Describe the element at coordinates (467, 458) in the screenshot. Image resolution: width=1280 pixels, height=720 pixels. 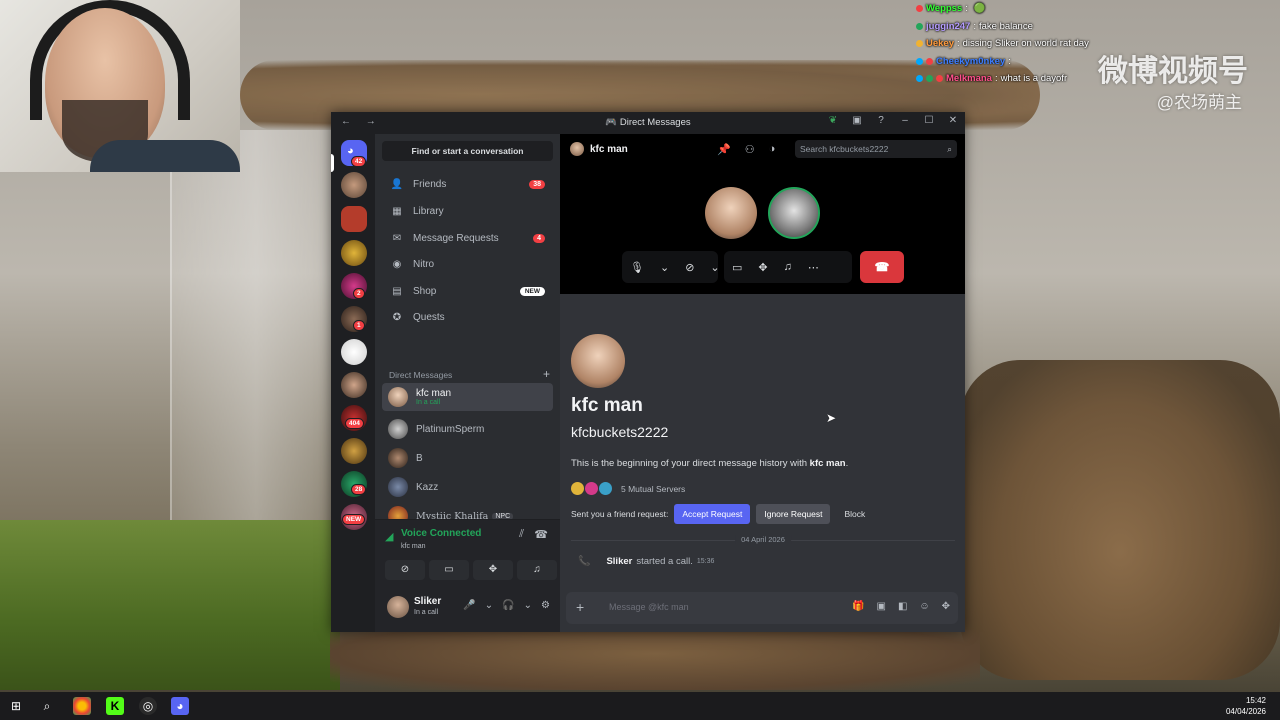
I see `dm-item-b: B` at that location.